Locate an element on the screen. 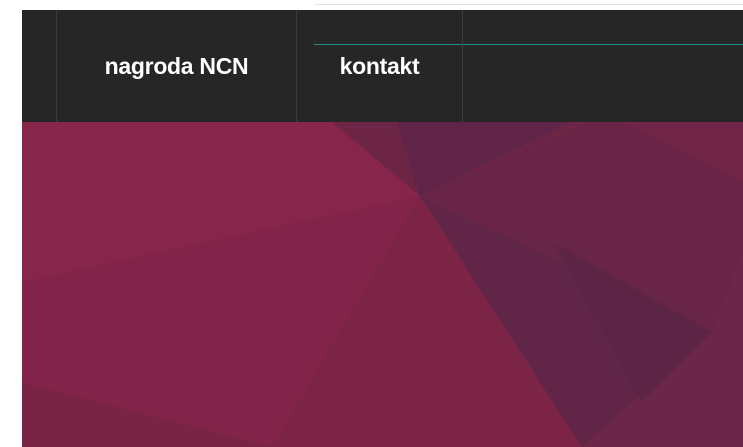  nav-item-label: nagroda NCN is located at coordinates (176, 65).